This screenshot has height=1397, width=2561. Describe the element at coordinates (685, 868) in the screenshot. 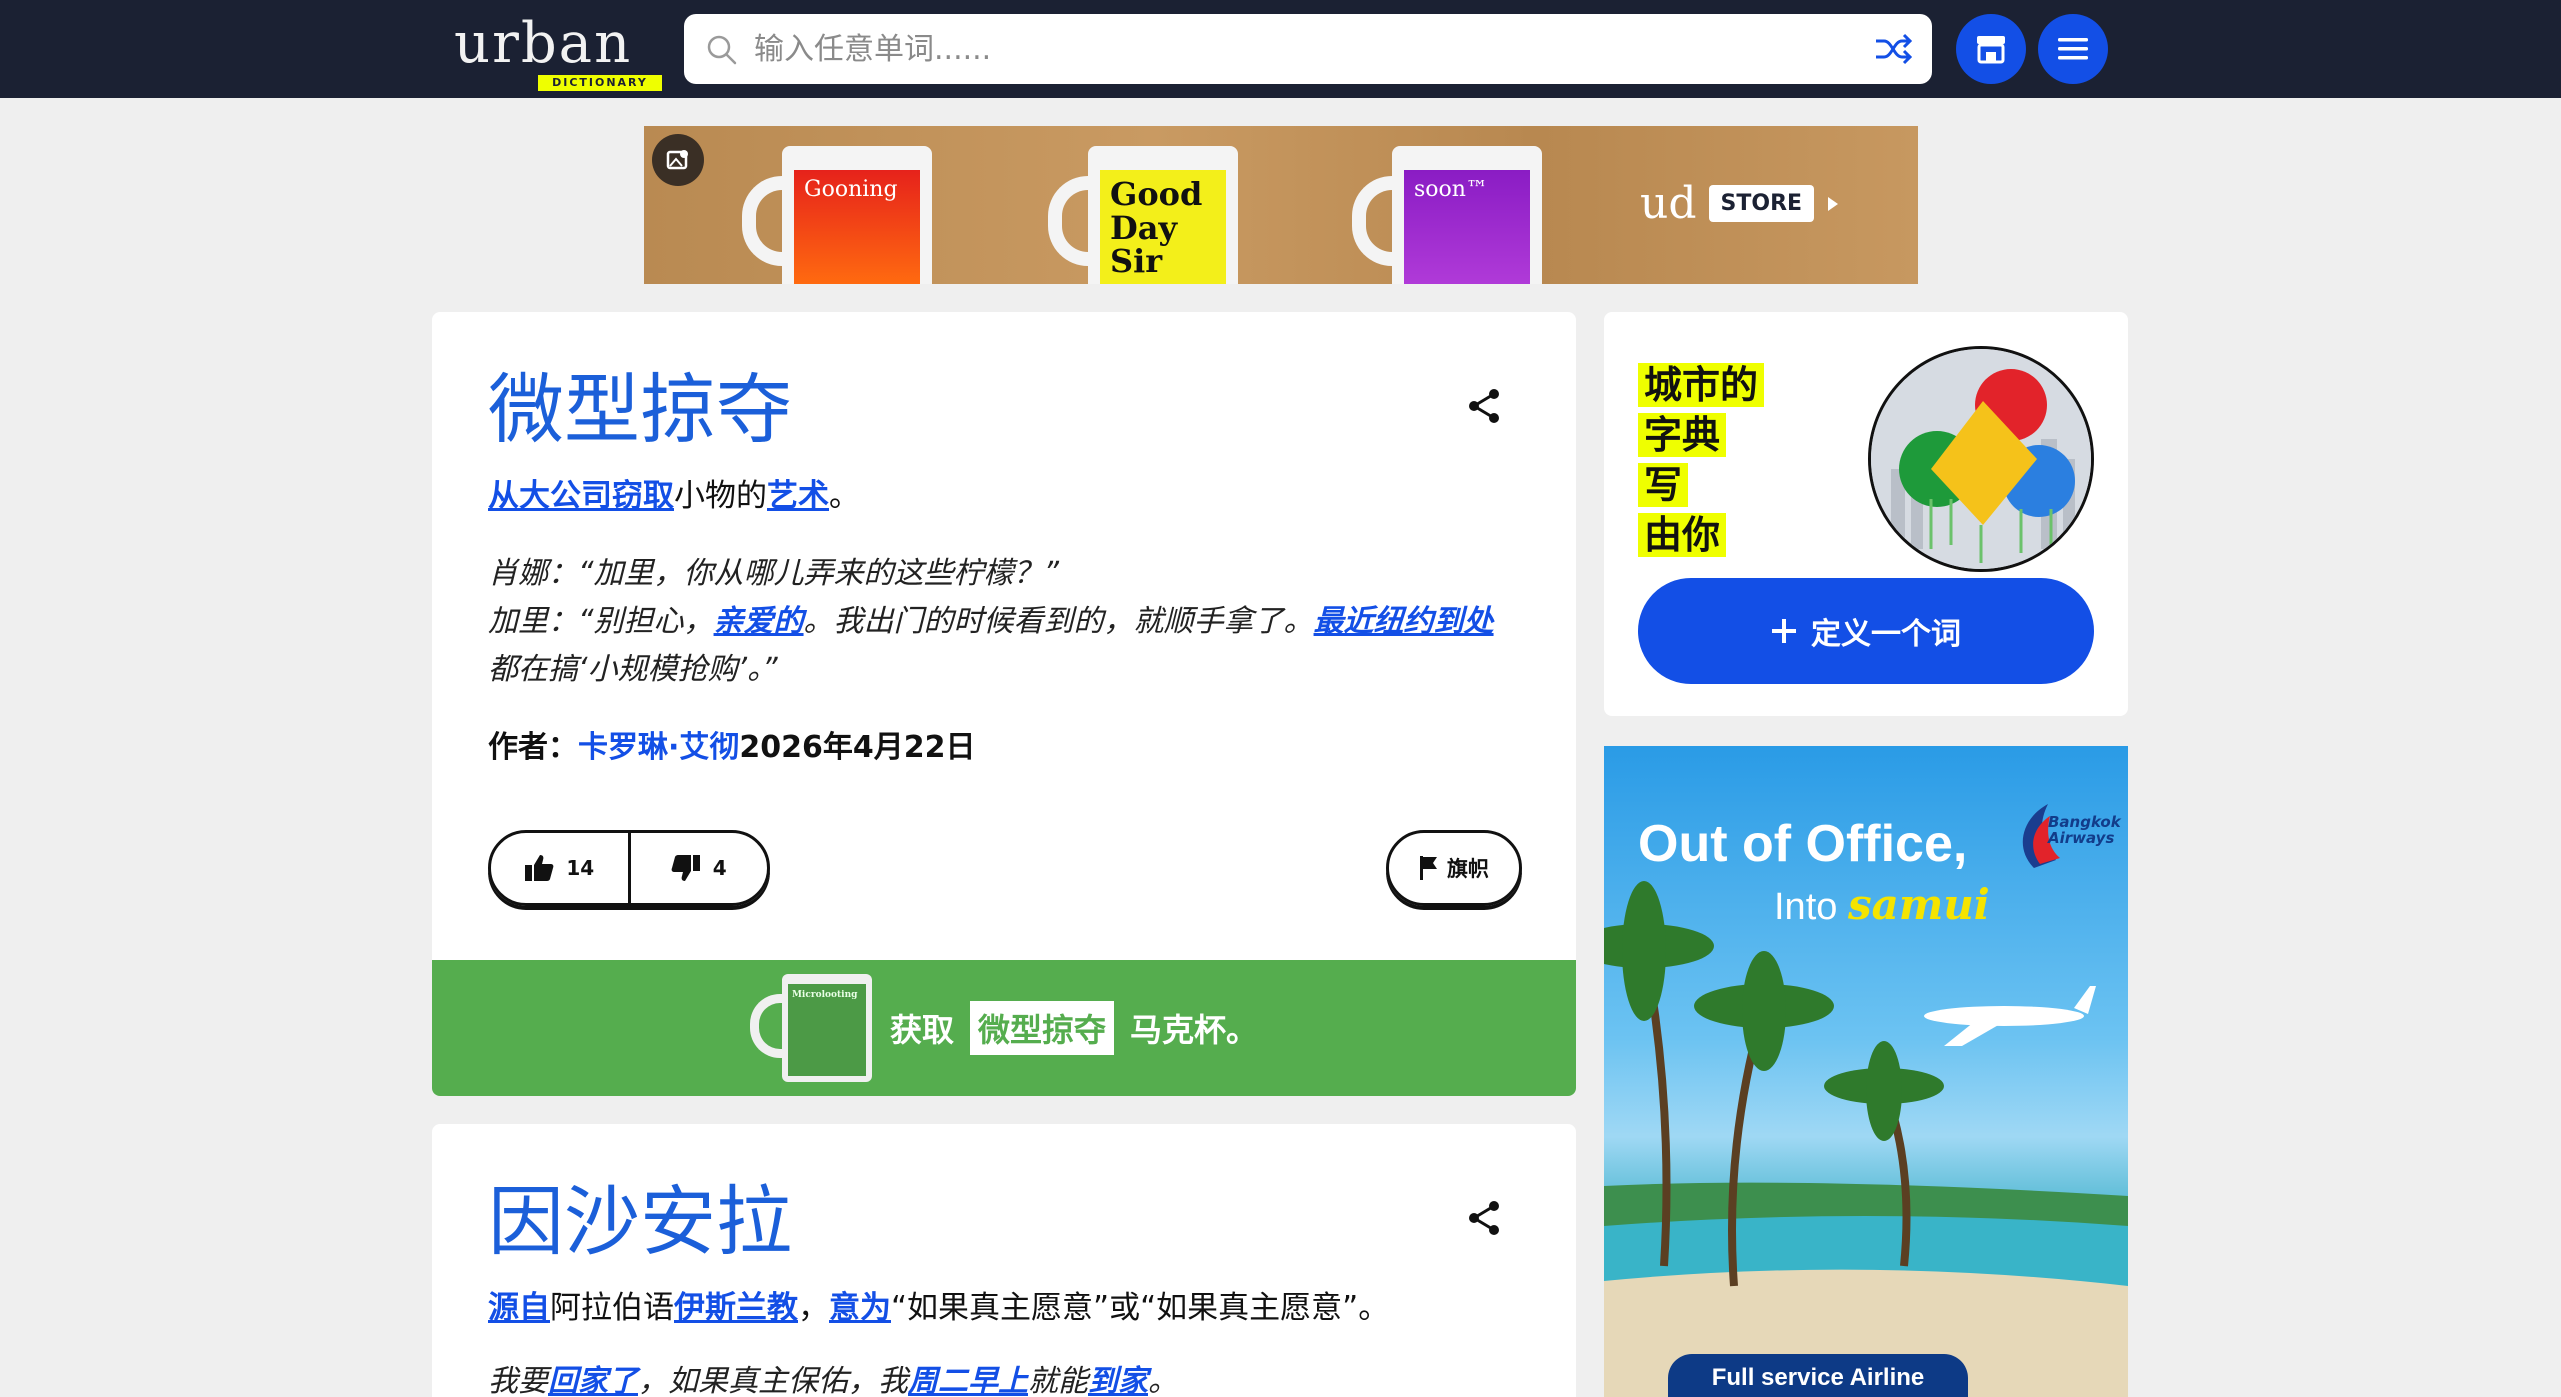

I see `thumbs-down-icon` at that location.